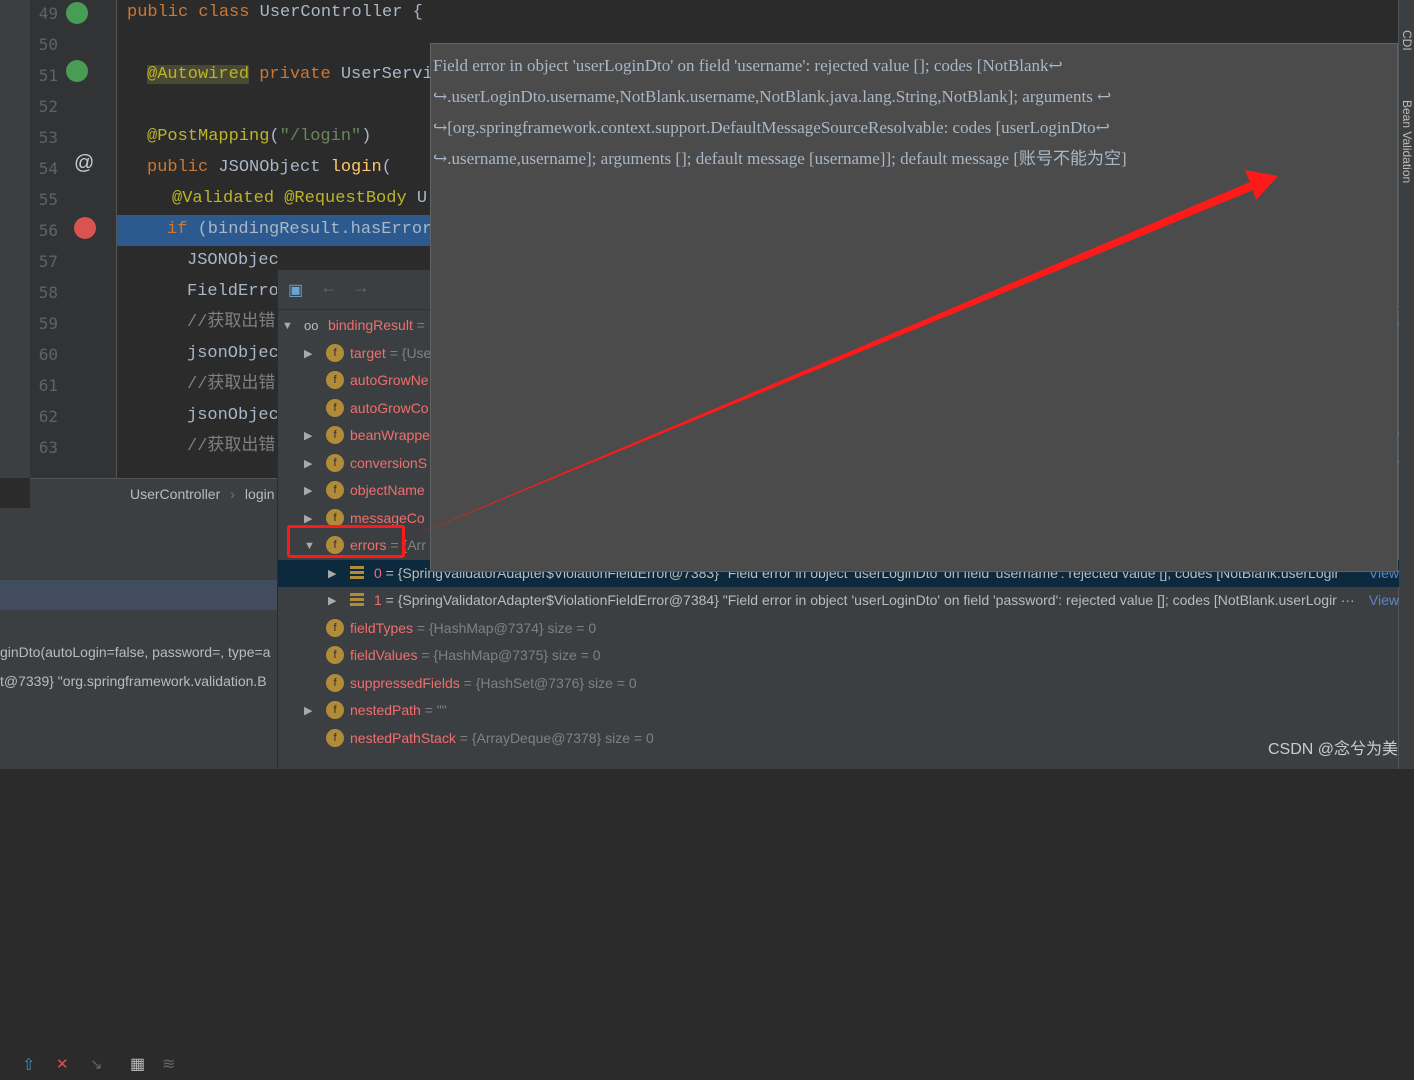 This screenshot has width=1414, height=1080. Describe the element at coordinates (96, 1064) in the screenshot. I see `run-to-cursor-icon: ↘` at that location.